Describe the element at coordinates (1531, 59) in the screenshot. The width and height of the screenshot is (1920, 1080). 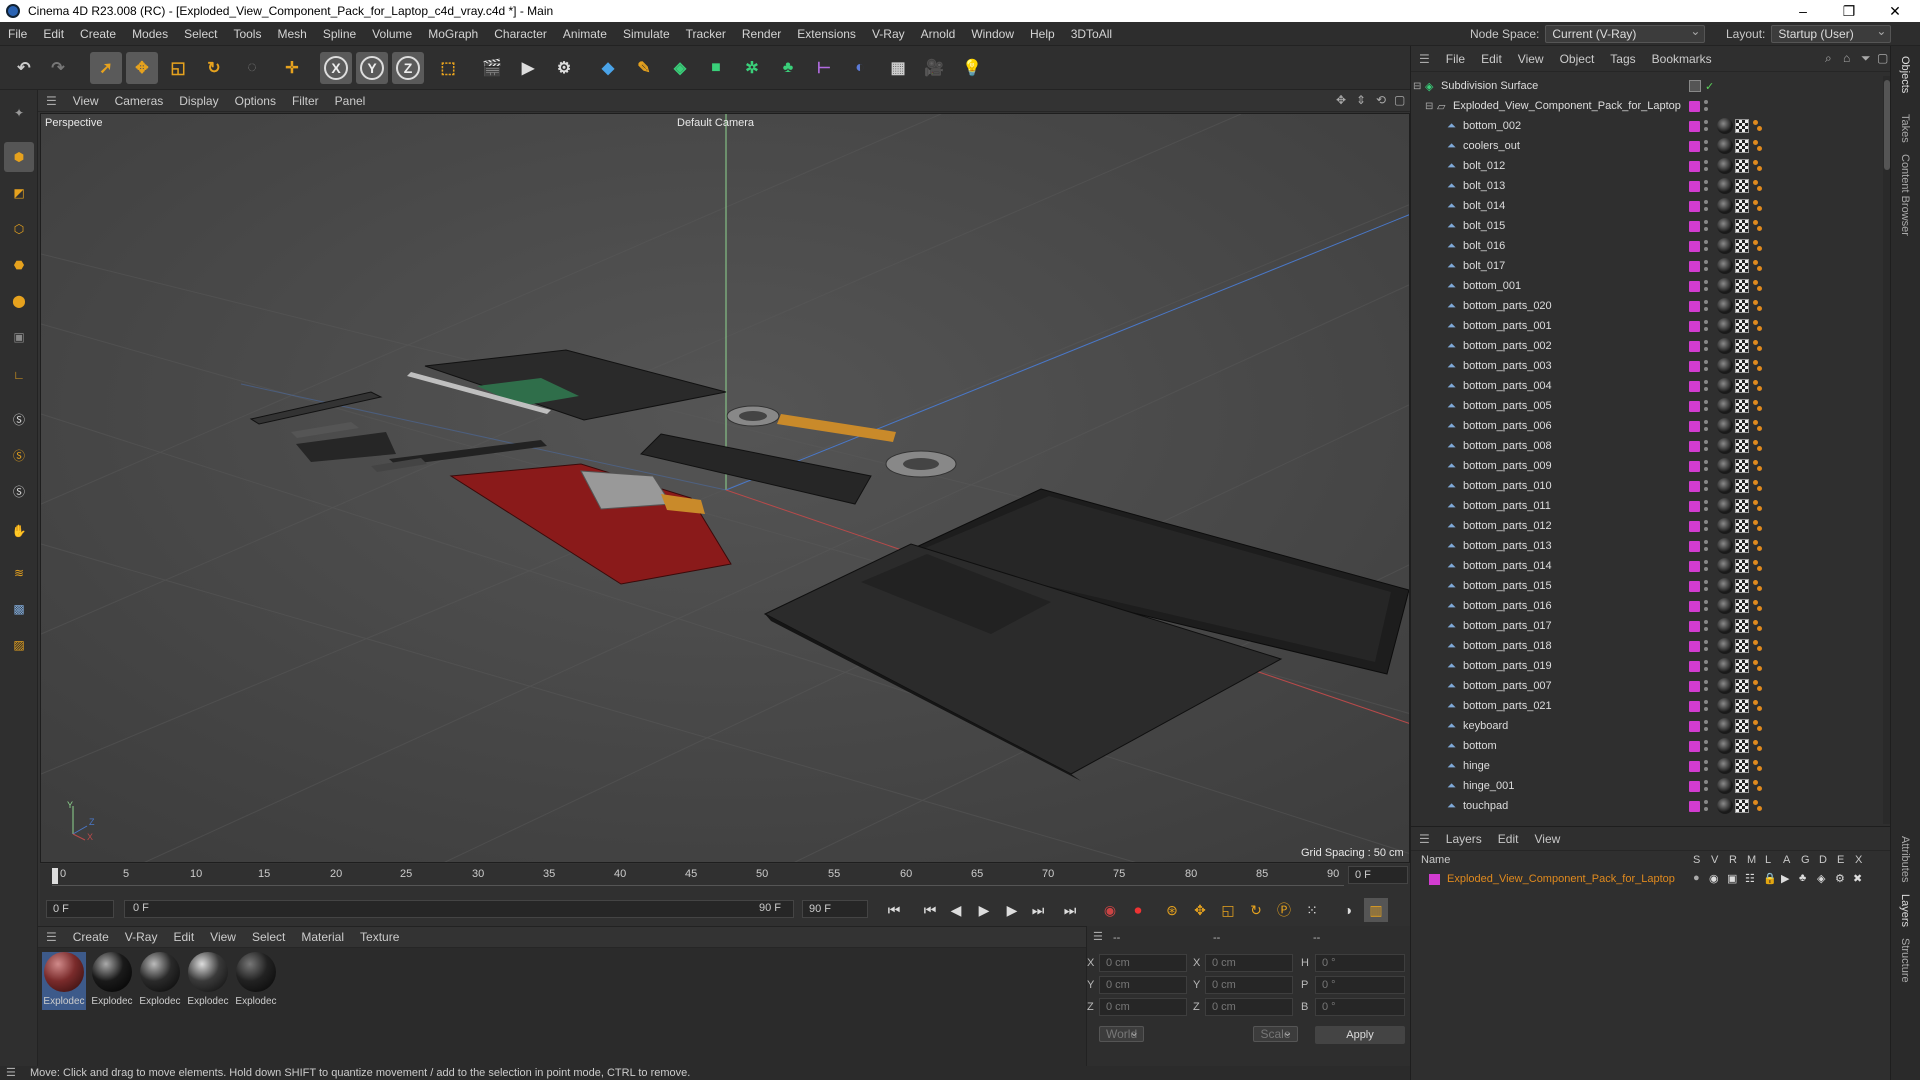
I see `object-menu-view: View` at that location.